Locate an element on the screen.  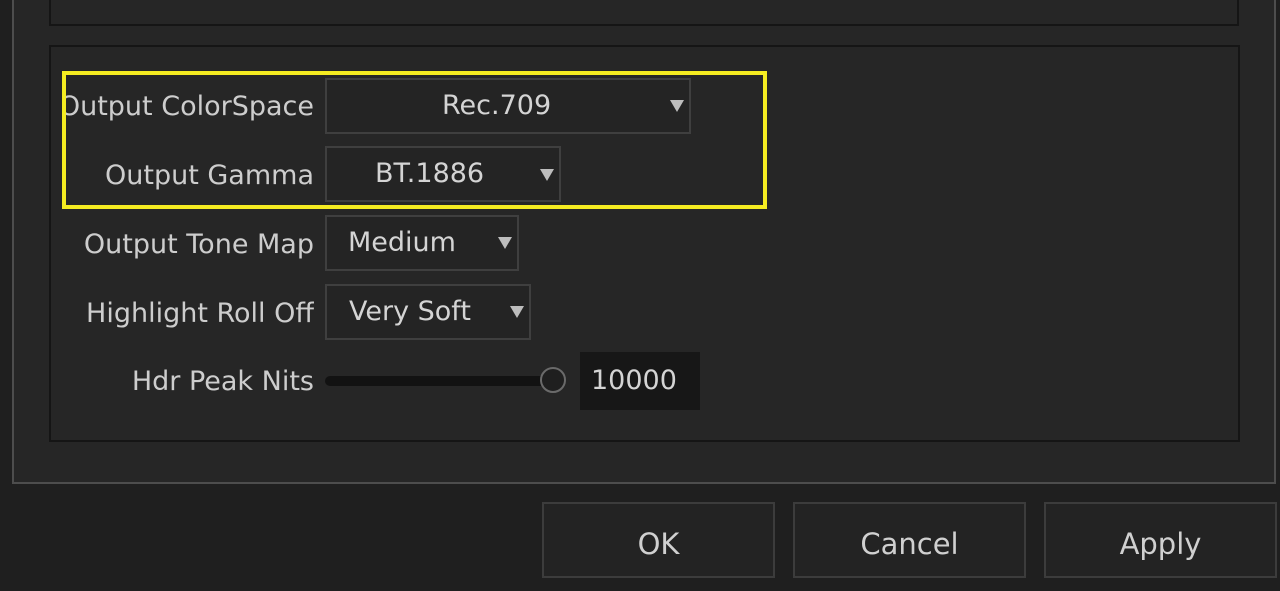
output-gamma-dropdown: BT.1886 is located at coordinates (443, 174).